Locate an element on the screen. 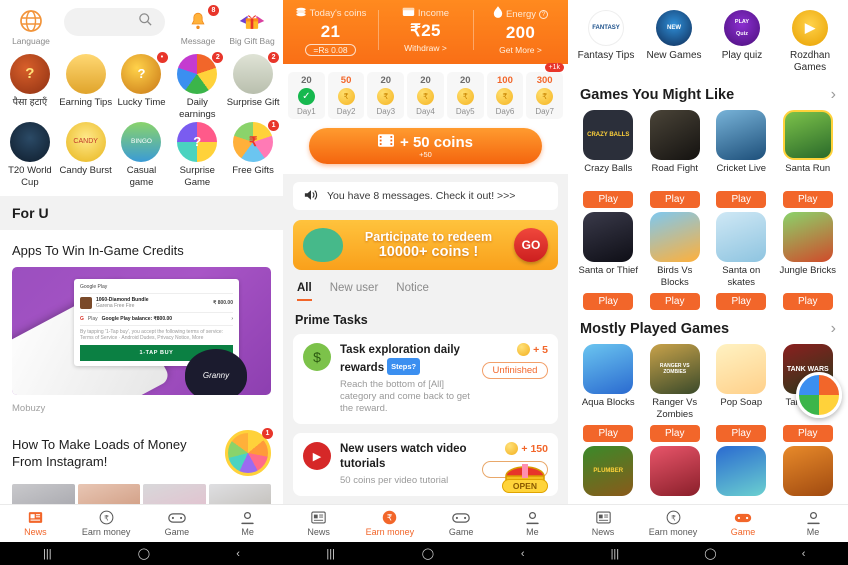 The image size is (848, 565). search-input is located at coordinates (114, 22).